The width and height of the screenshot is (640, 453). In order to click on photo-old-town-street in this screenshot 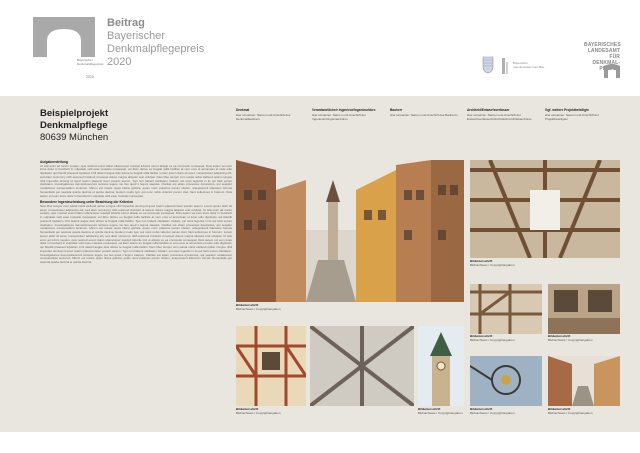, I will do `click(584, 381)`.